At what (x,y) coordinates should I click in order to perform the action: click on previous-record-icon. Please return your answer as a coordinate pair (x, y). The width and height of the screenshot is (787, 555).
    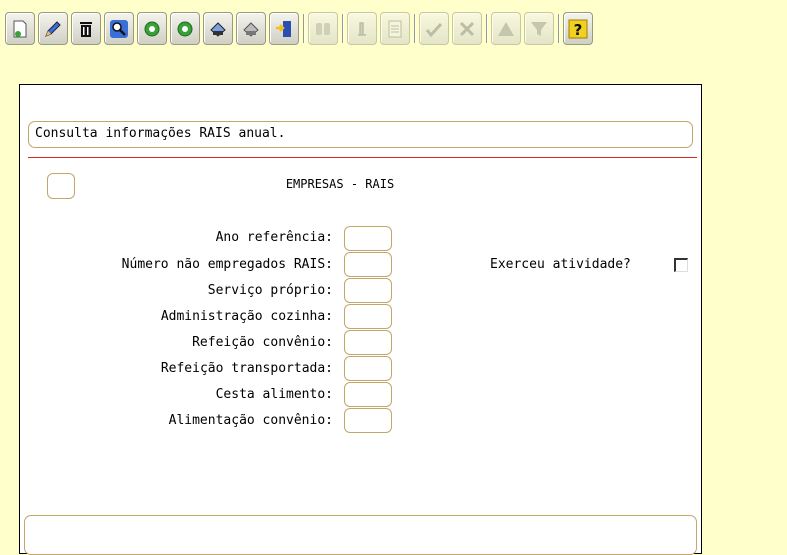
    Looking at the image, I should click on (152, 28).